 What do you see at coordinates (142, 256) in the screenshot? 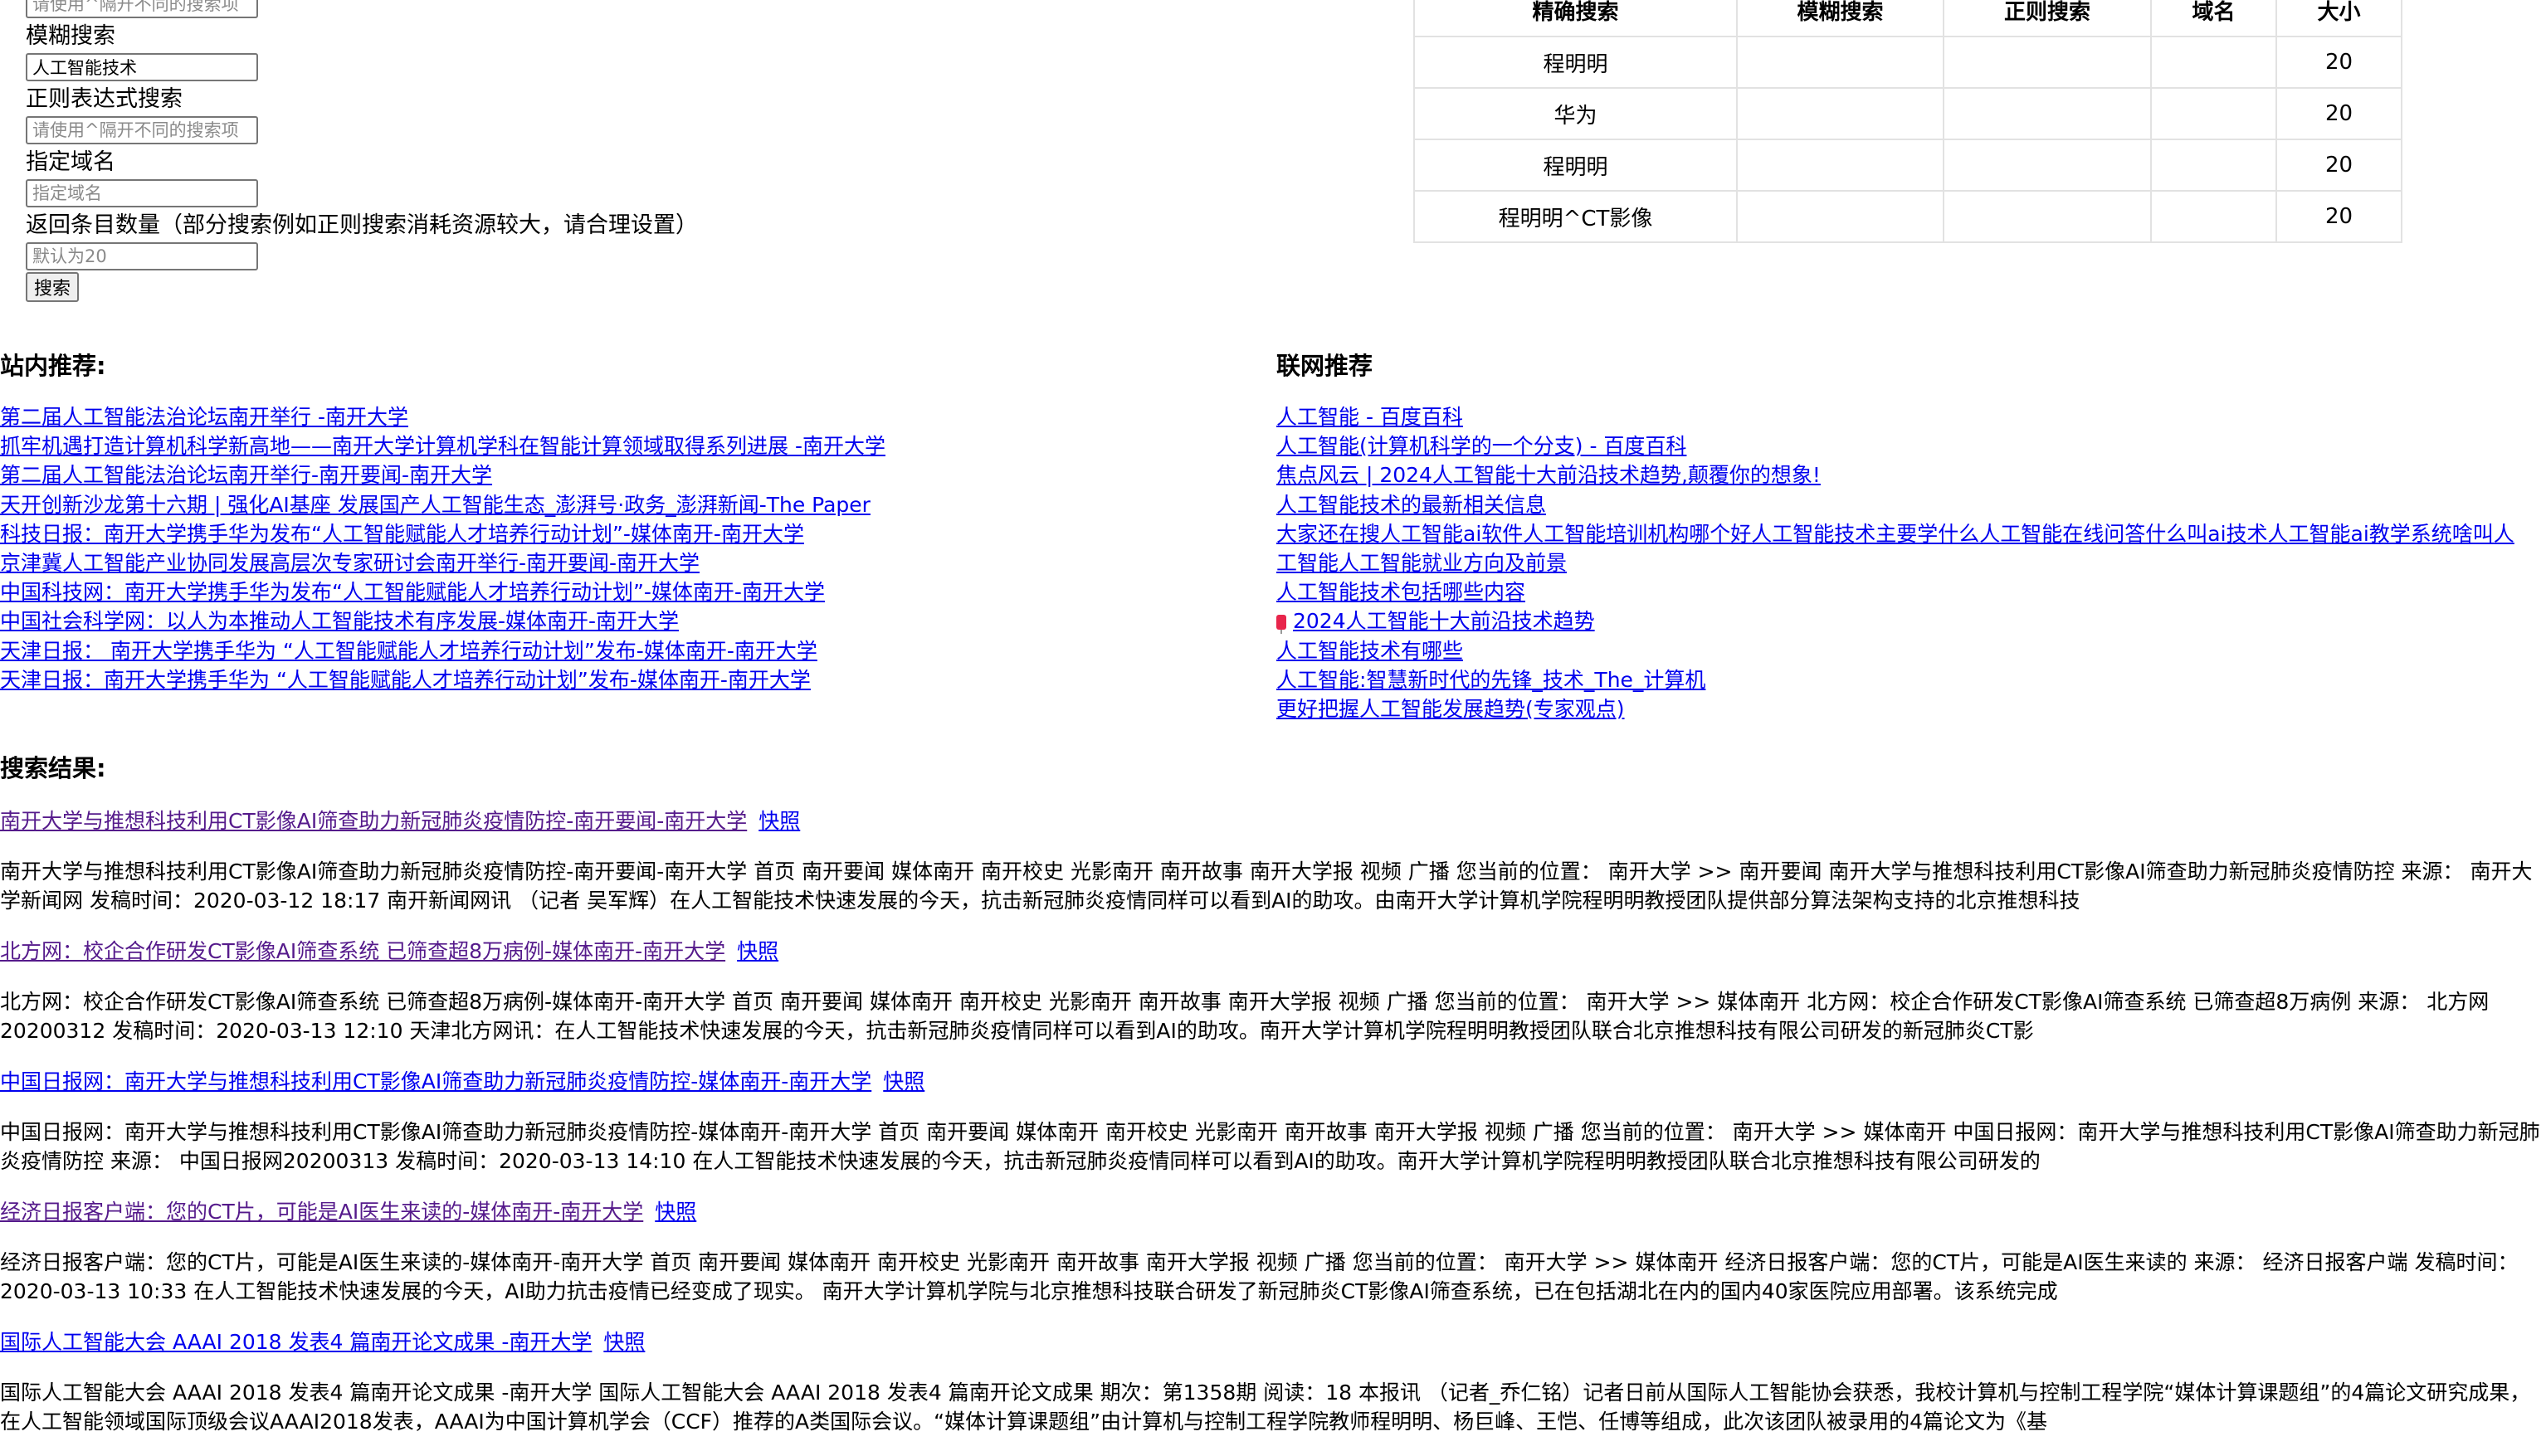
I see `result-count-input` at bounding box center [142, 256].